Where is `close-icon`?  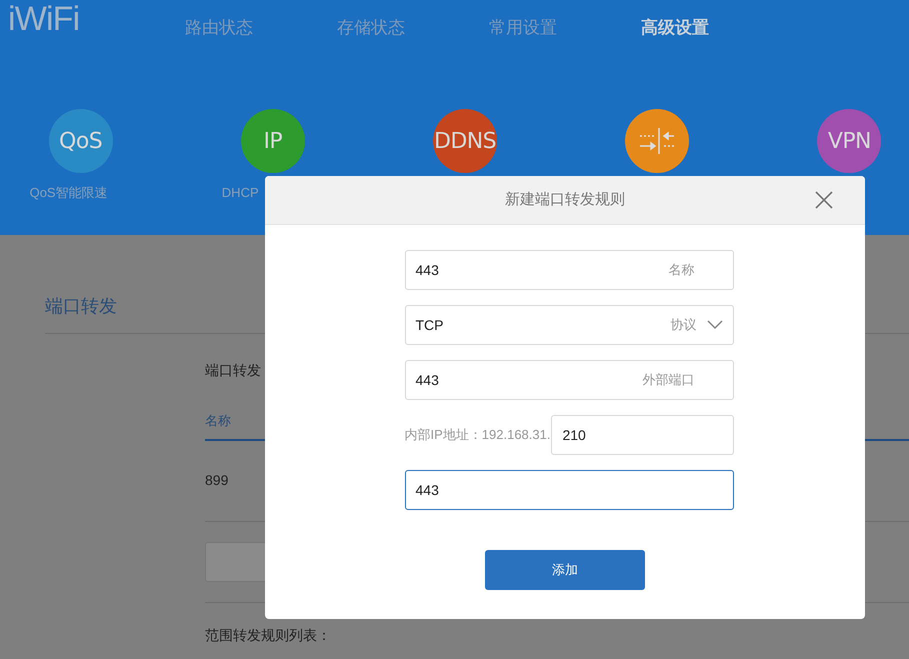
close-icon is located at coordinates (824, 200).